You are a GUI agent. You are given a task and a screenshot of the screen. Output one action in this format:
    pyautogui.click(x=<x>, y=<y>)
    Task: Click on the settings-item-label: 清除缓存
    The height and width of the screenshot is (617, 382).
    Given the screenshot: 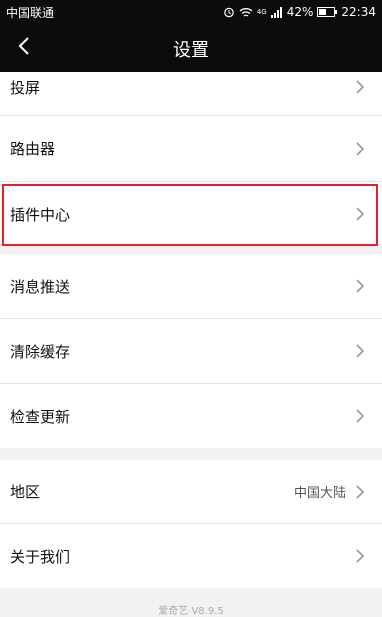 What is the action you would take?
    pyautogui.click(x=40, y=351)
    